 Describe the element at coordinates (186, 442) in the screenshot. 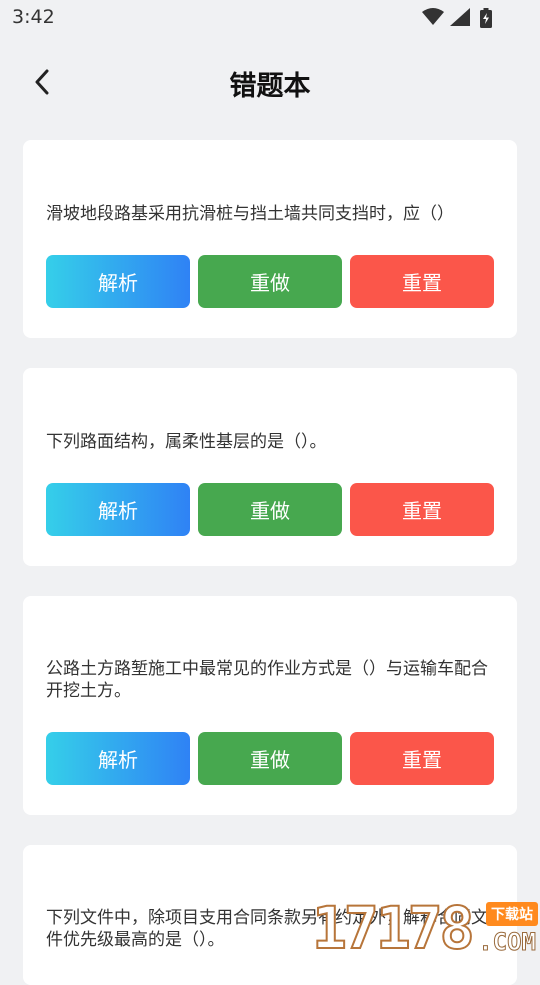

I see `question-text: 下列路面结构，属柔性基层的是（）。` at that location.